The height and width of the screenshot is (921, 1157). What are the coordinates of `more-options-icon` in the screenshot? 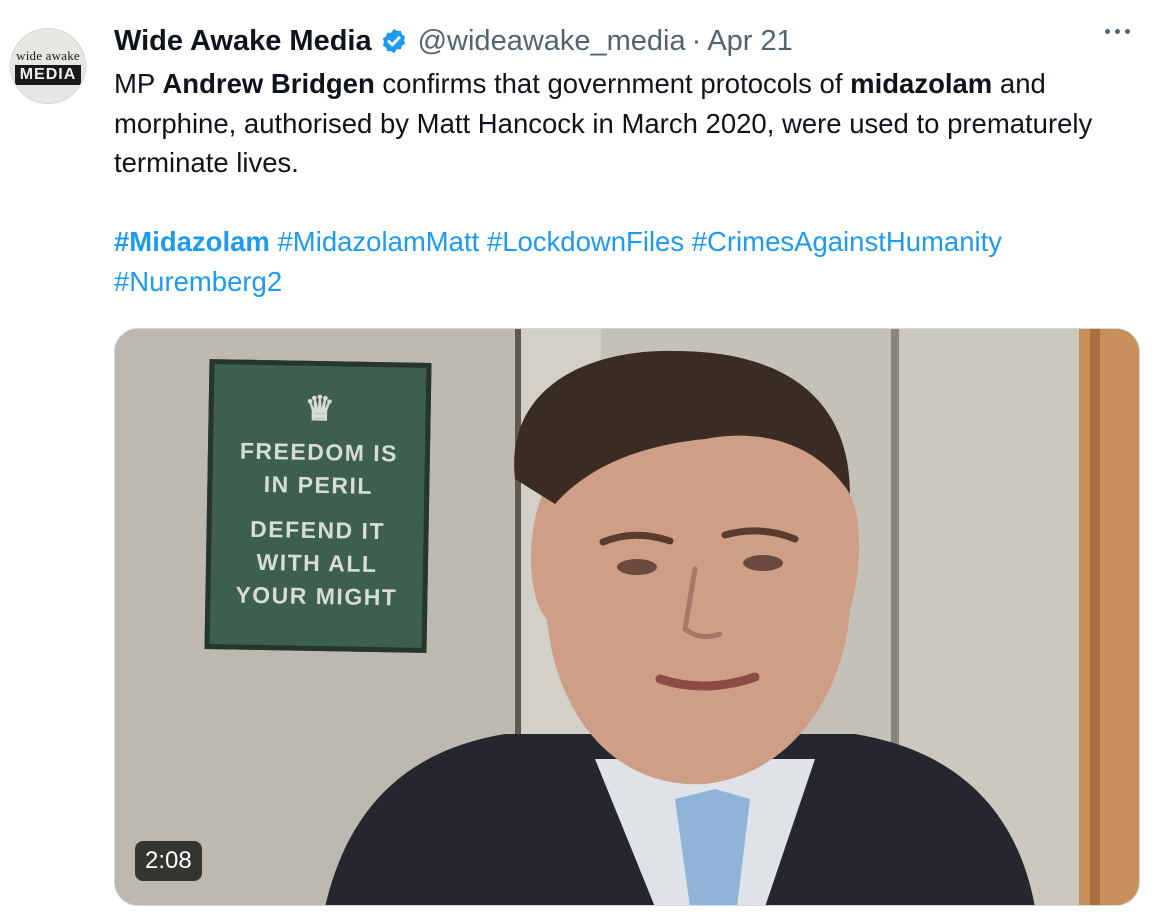 It's located at (1117, 31).